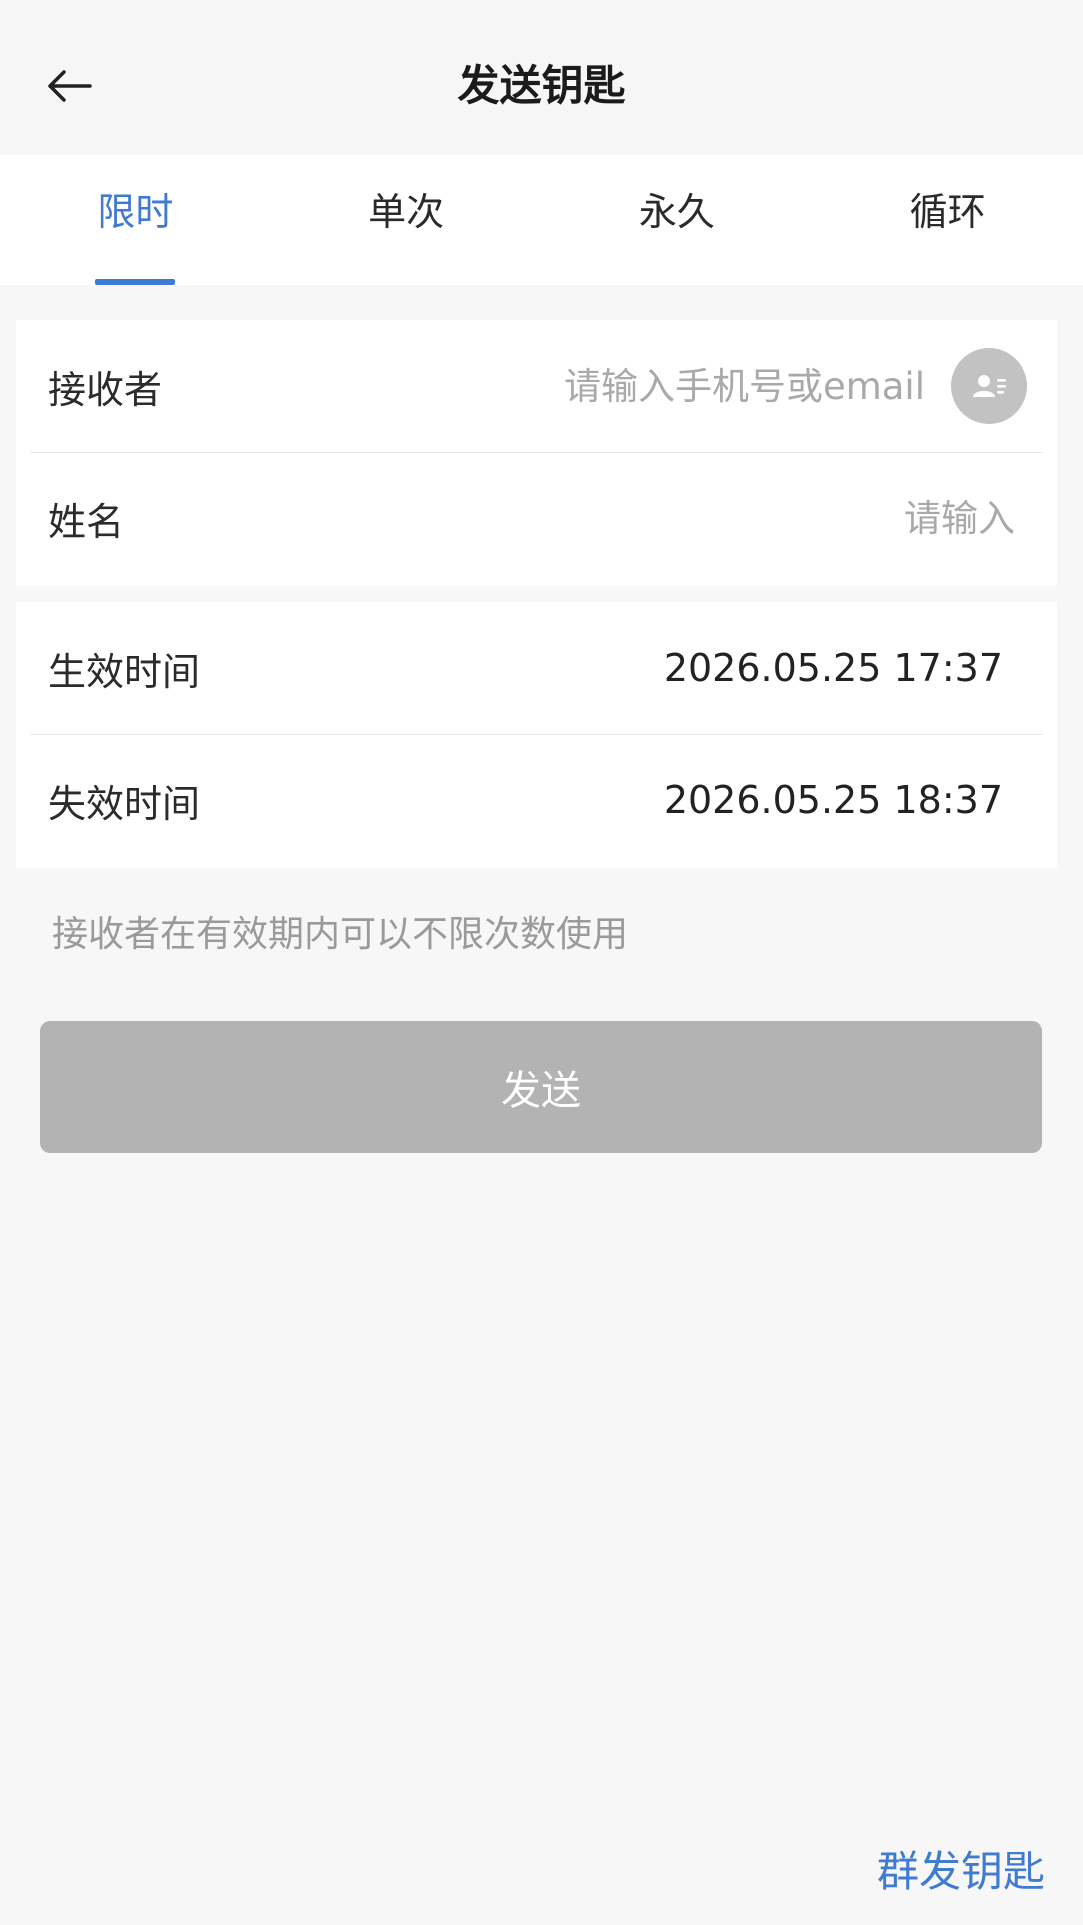 Image resolution: width=1083 pixels, height=1925 pixels. What do you see at coordinates (124, 803) in the screenshot?
I see `expiry-time-label: 失效时间` at bounding box center [124, 803].